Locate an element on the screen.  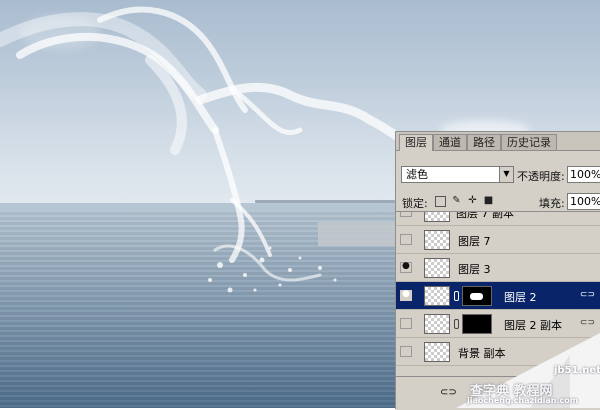
watermark-site: jb51.net is located at coordinates (577, 370).